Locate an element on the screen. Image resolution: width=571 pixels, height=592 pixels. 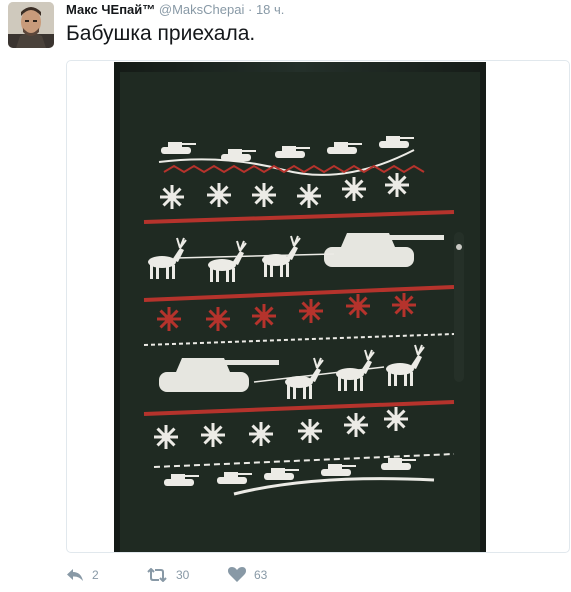
retweet-count: 30 is located at coordinates (183, 575).